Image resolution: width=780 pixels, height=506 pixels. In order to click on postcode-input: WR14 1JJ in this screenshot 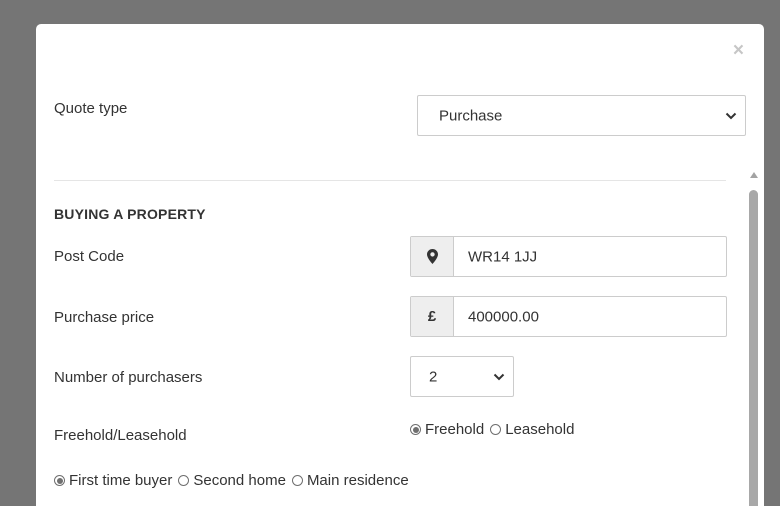, I will do `click(502, 256)`.